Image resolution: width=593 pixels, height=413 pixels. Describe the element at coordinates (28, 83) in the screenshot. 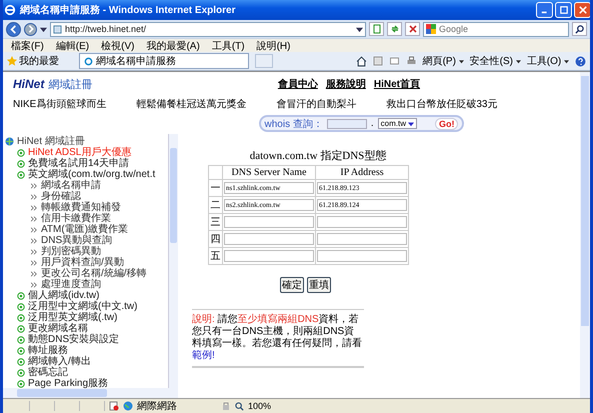

I see `site-logo: HiNet` at that location.